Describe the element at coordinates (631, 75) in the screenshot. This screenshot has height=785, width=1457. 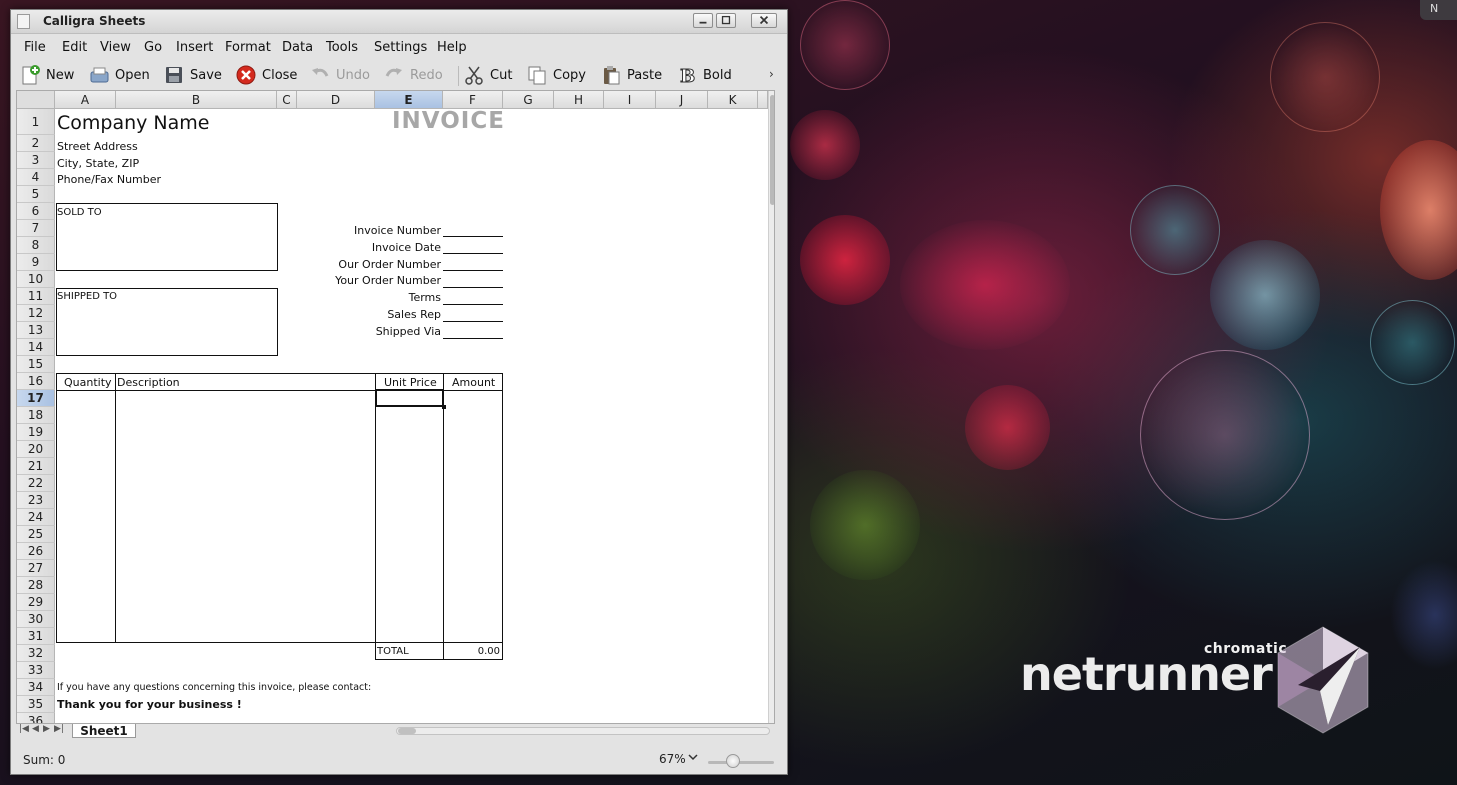
I see `paste-button: Paste` at that location.